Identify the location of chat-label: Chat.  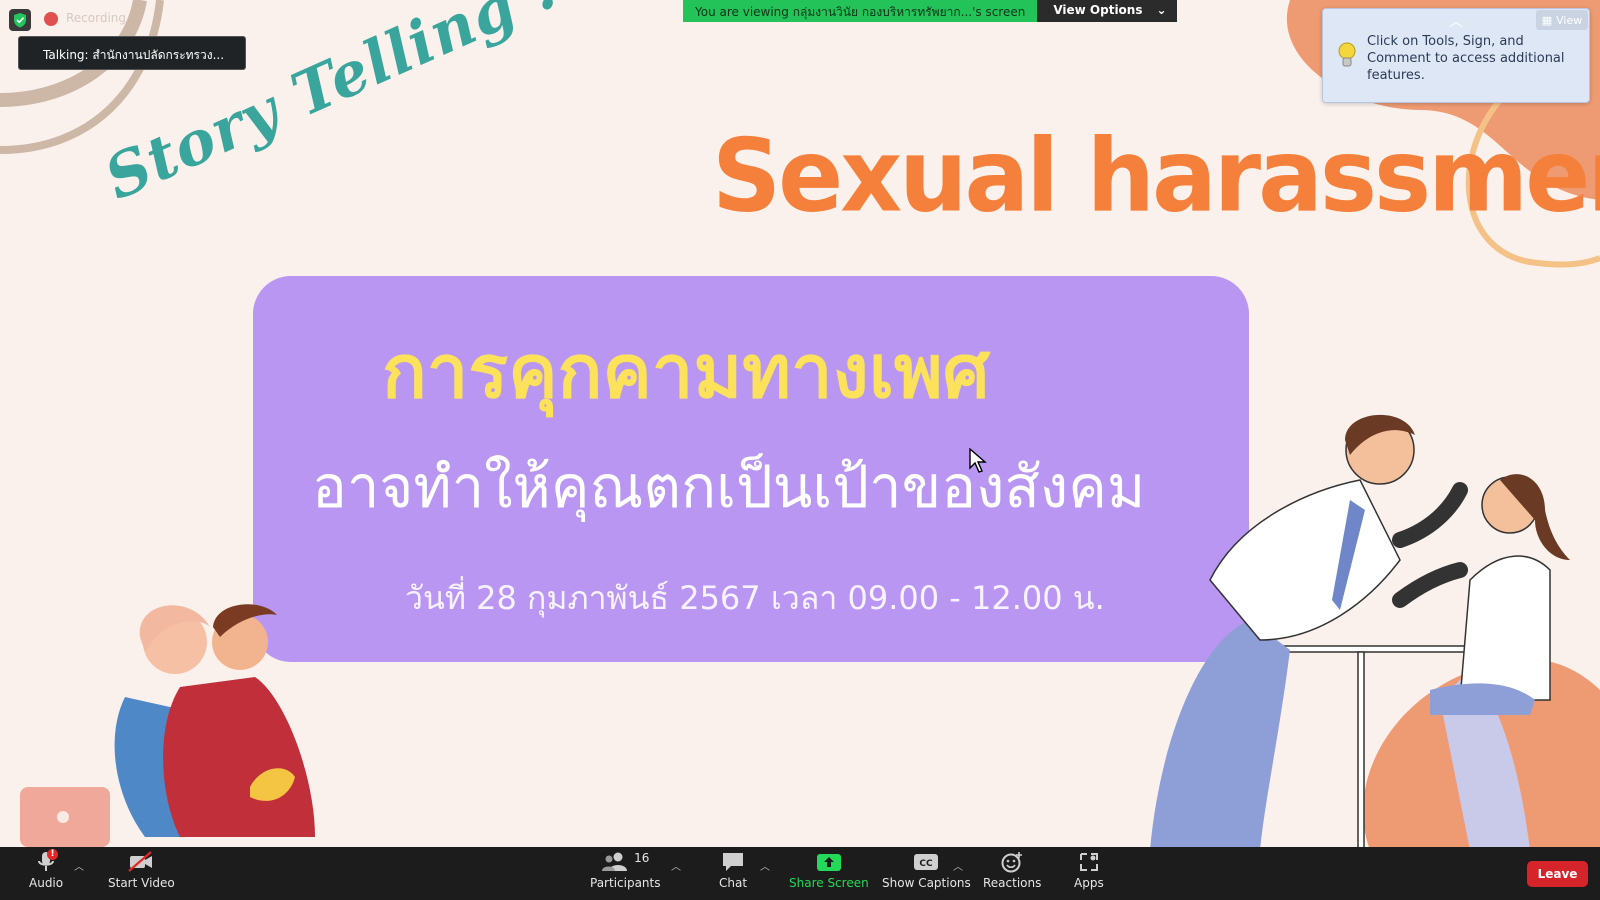
(733, 883).